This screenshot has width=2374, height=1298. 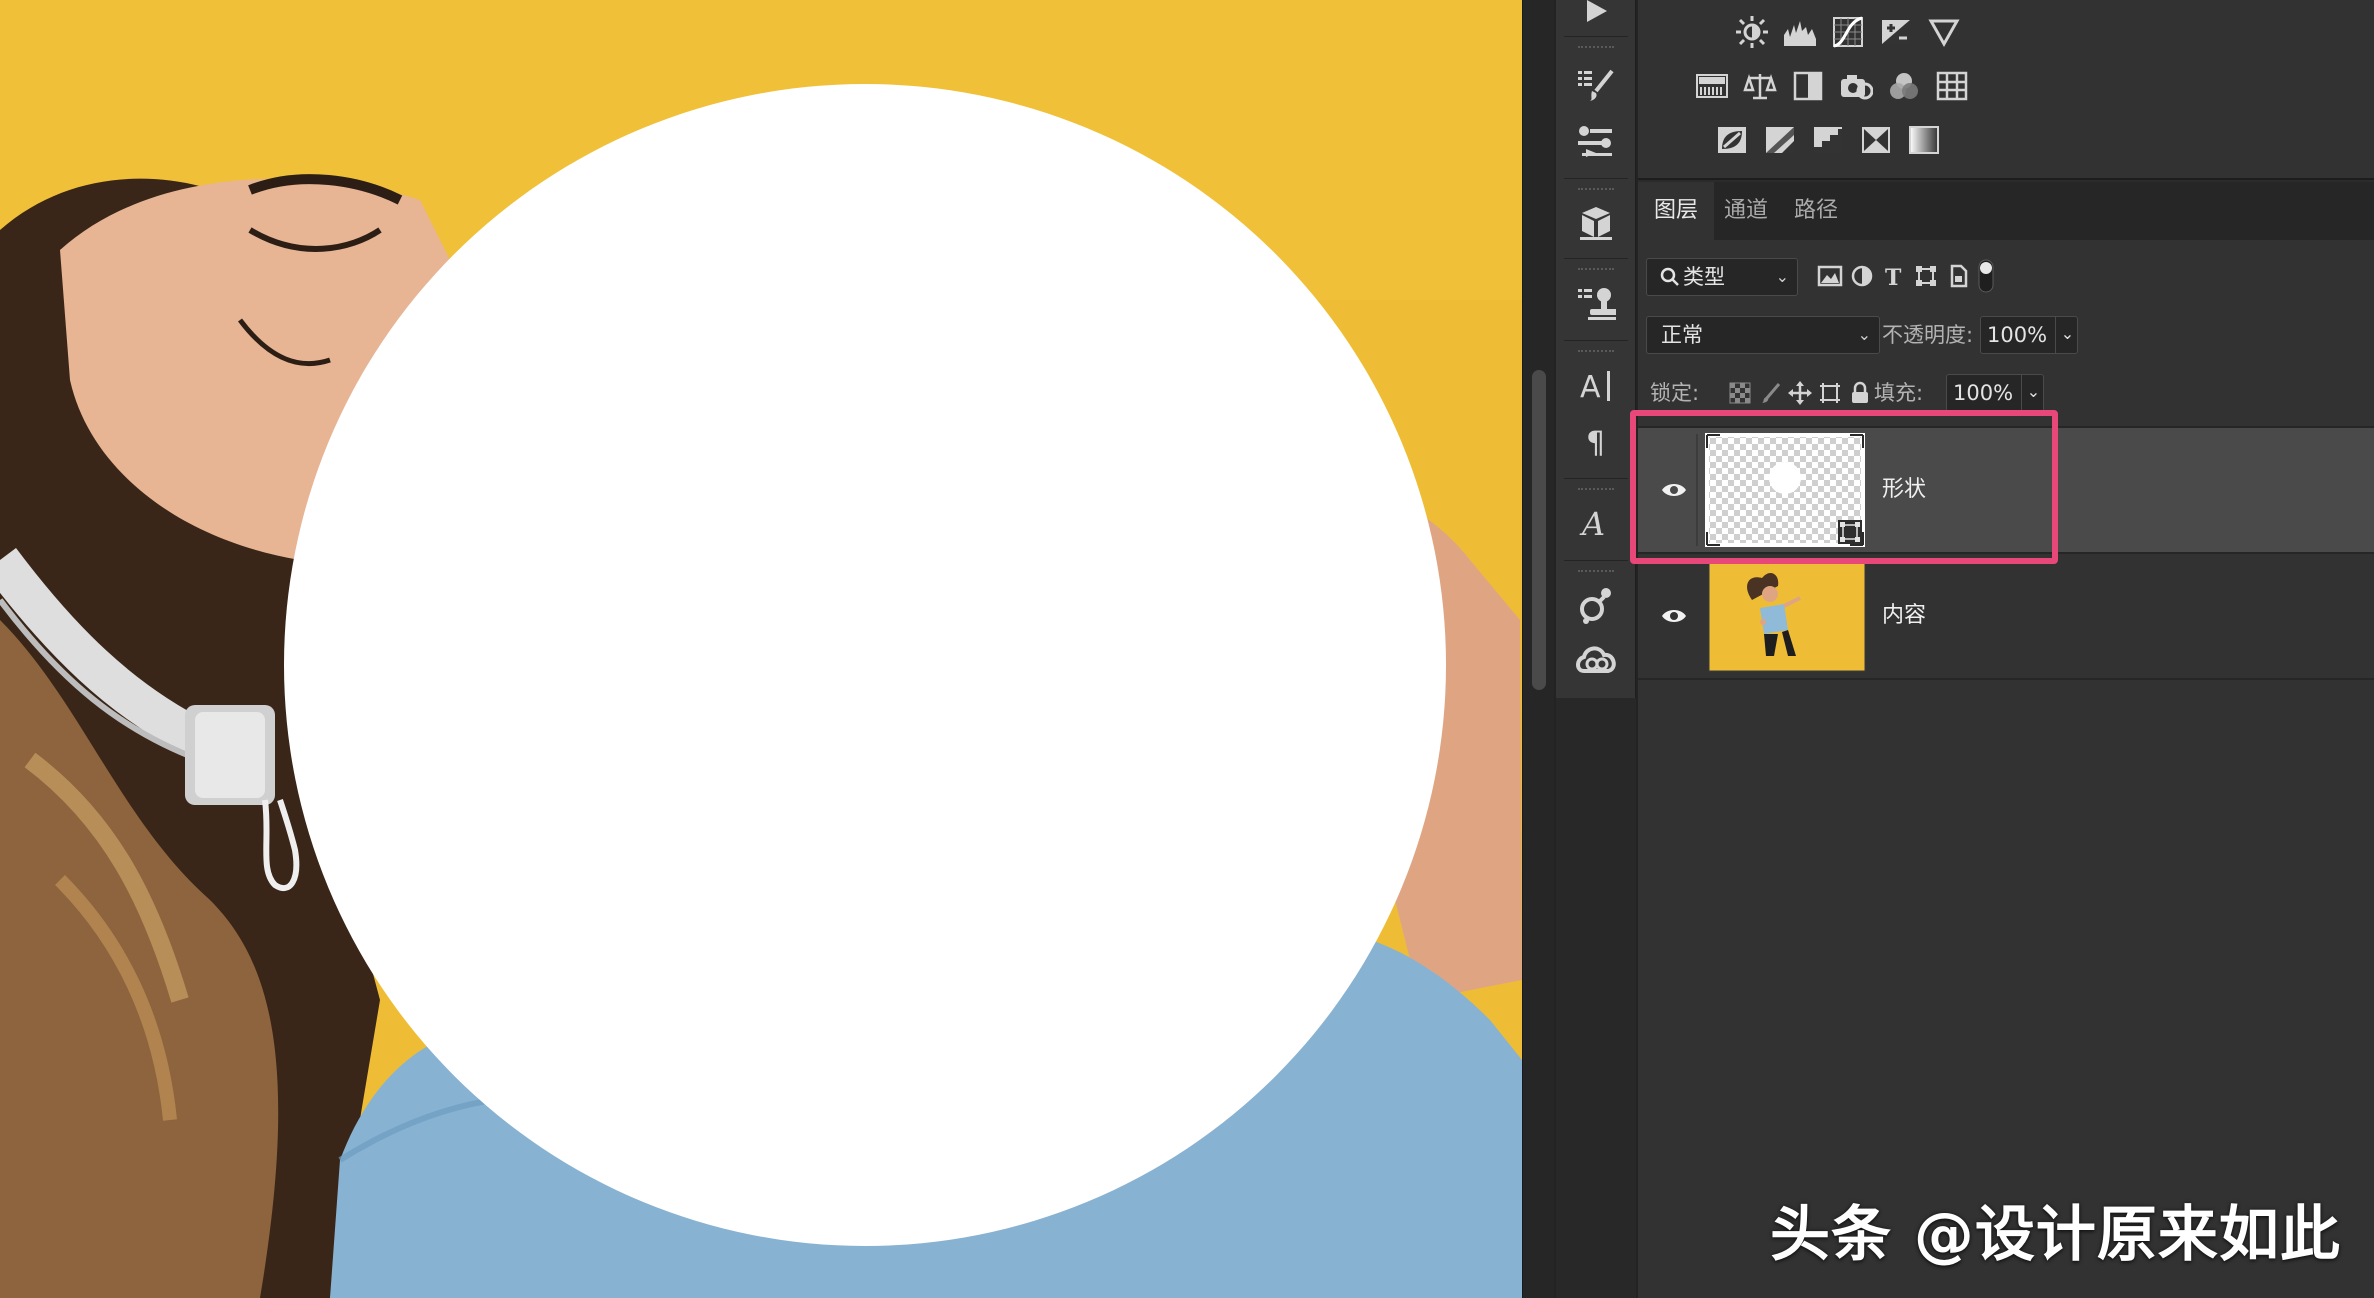 What do you see at coordinates (1808, 86) in the screenshot?
I see `black-white-icon` at bounding box center [1808, 86].